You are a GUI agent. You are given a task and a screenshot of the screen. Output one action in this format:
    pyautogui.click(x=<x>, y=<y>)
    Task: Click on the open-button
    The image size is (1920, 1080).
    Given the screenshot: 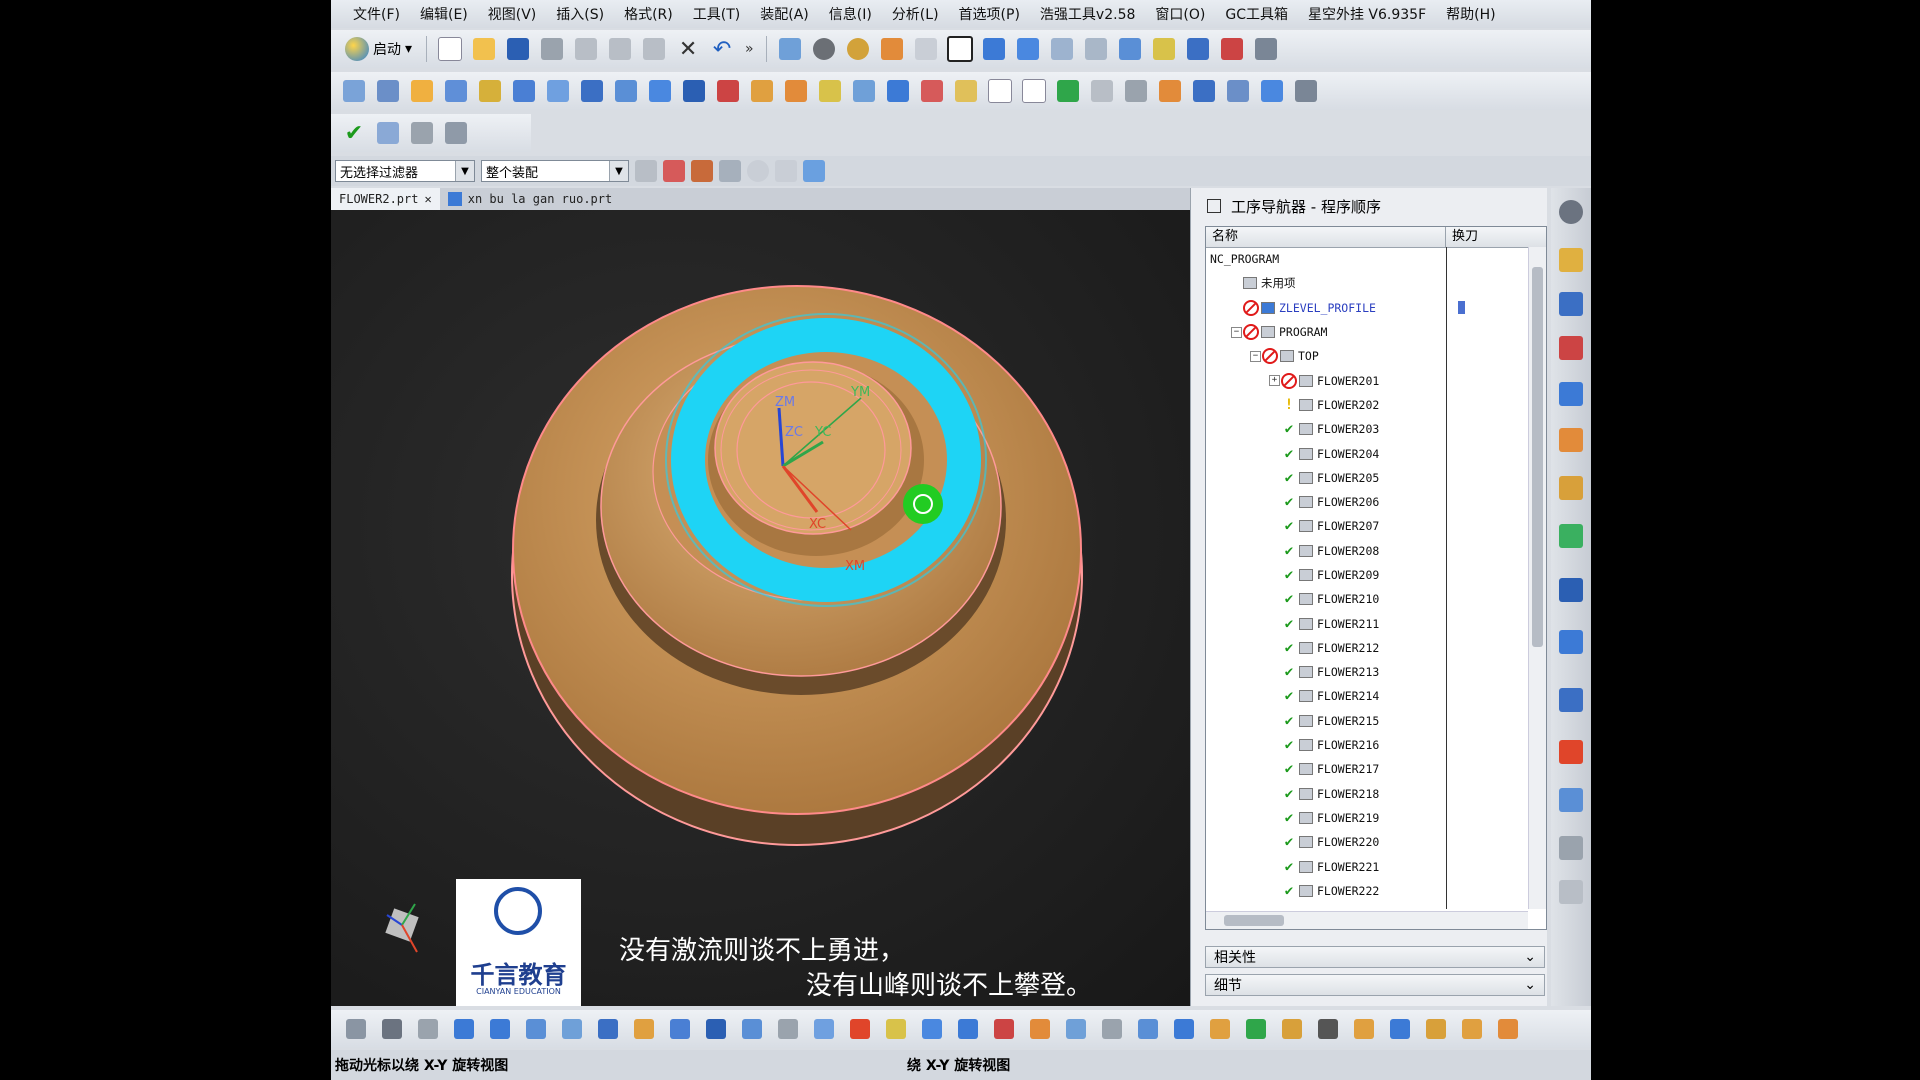 What is the action you would take?
    pyautogui.click(x=484, y=49)
    